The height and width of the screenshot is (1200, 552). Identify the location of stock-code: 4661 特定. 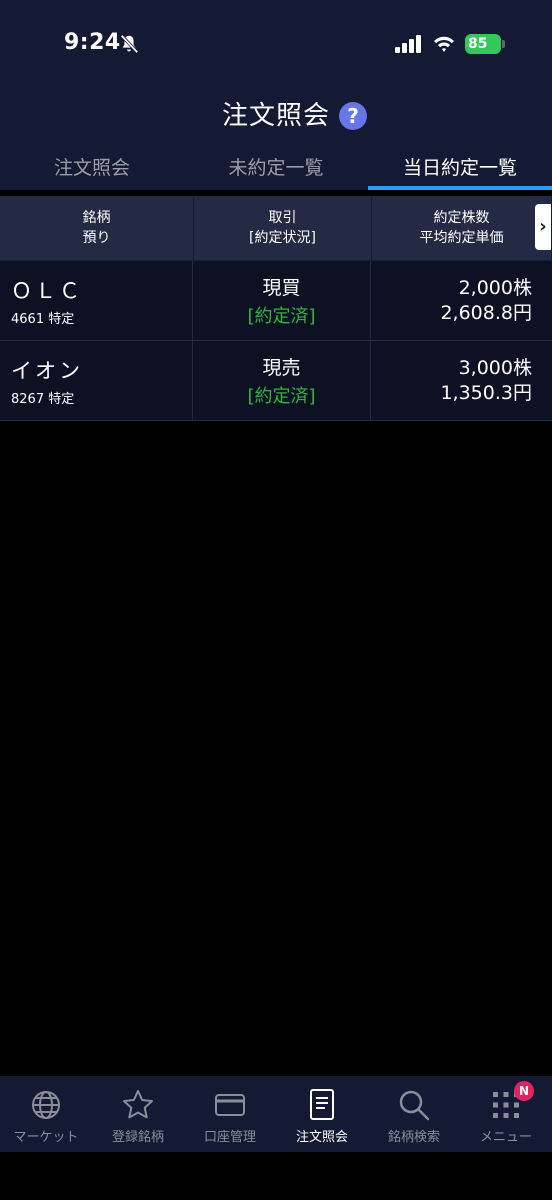
(43, 319).